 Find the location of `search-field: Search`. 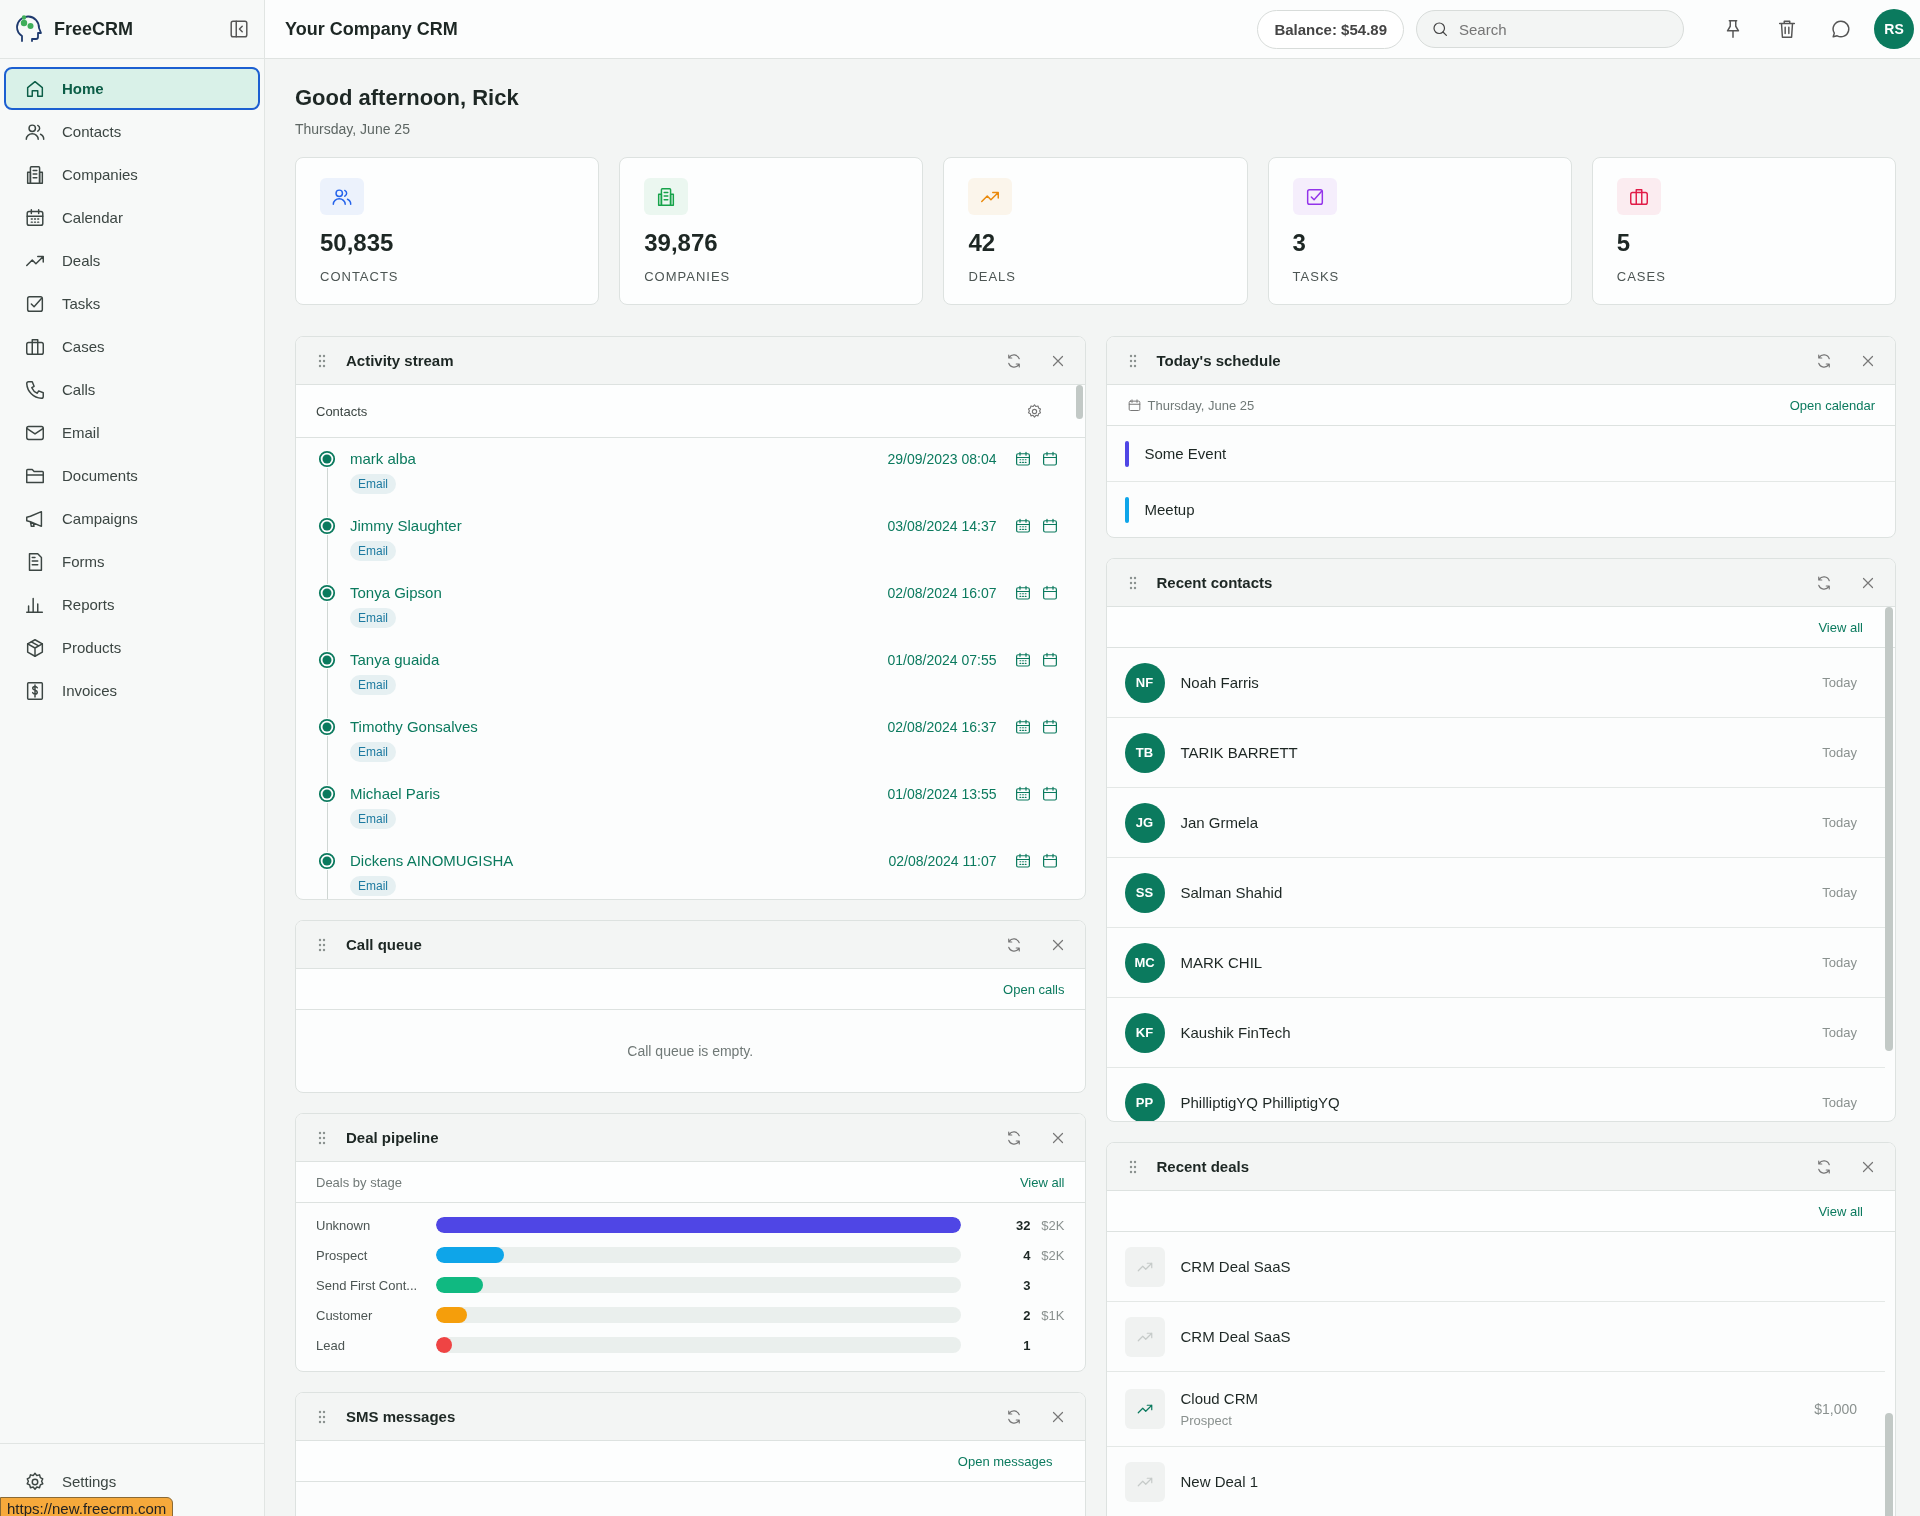

search-field: Search is located at coordinates (1559, 29).